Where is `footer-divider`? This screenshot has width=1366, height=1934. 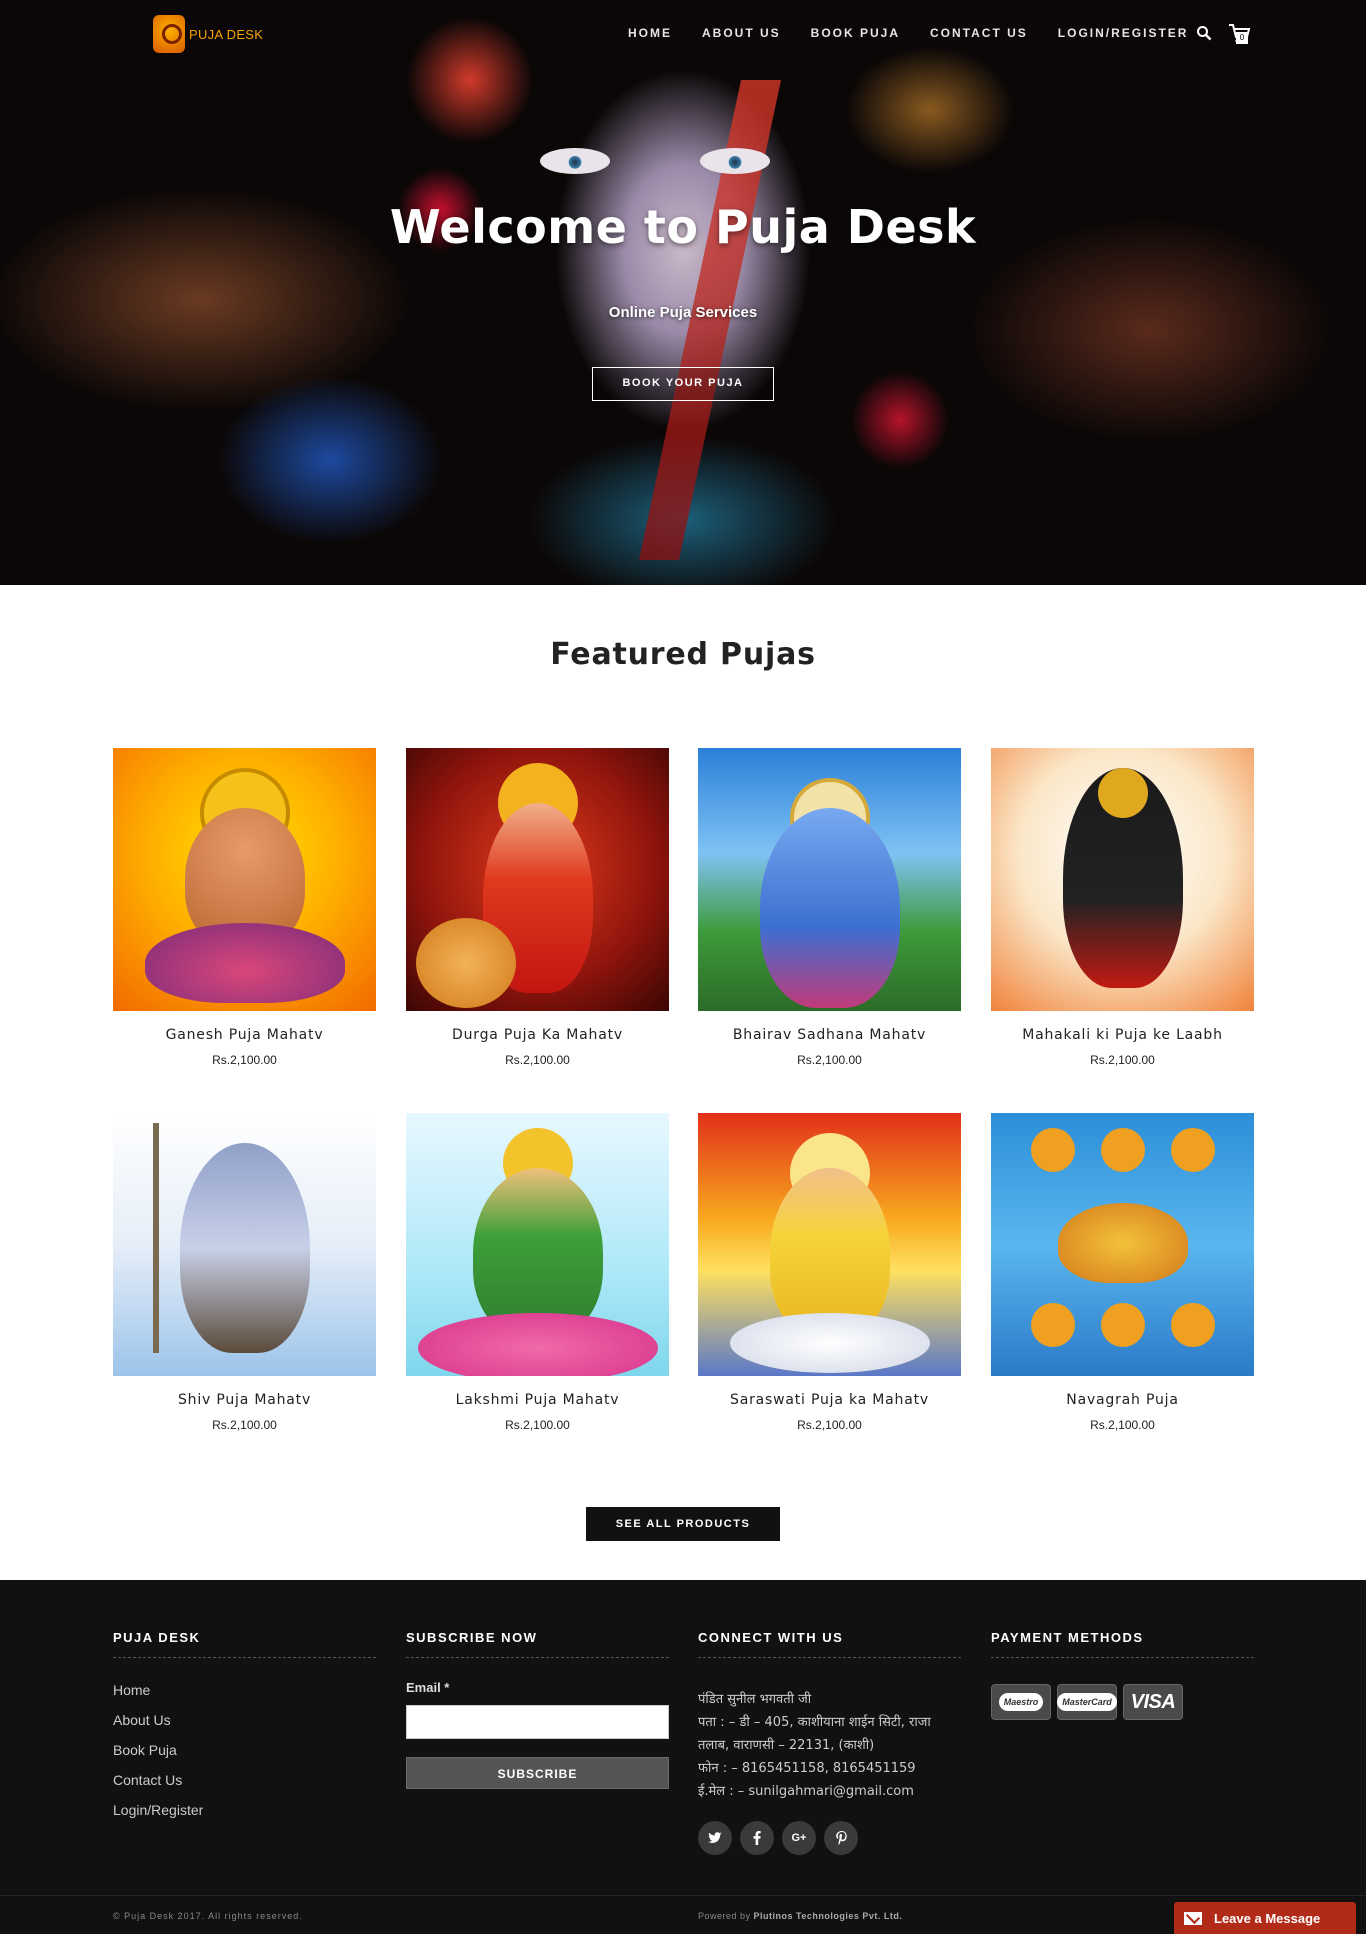
footer-divider is located at coordinates (683, 1895).